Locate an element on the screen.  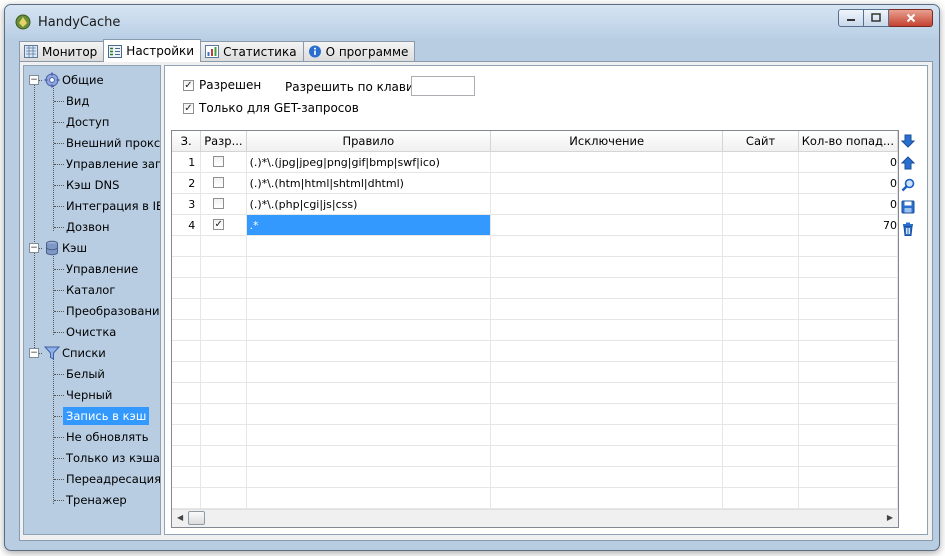
delete-button is located at coordinates (908, 229).